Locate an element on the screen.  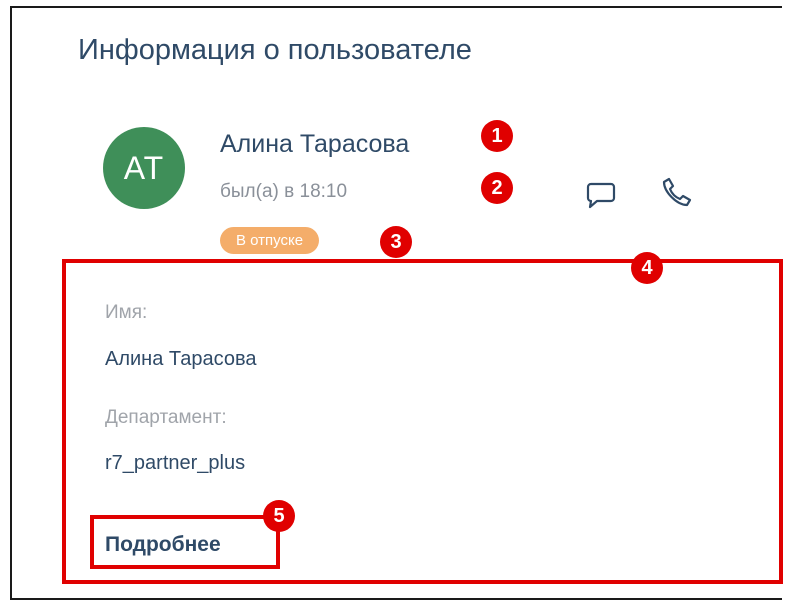
callout-marker-2: 2 is located at coordinates (497, 188).